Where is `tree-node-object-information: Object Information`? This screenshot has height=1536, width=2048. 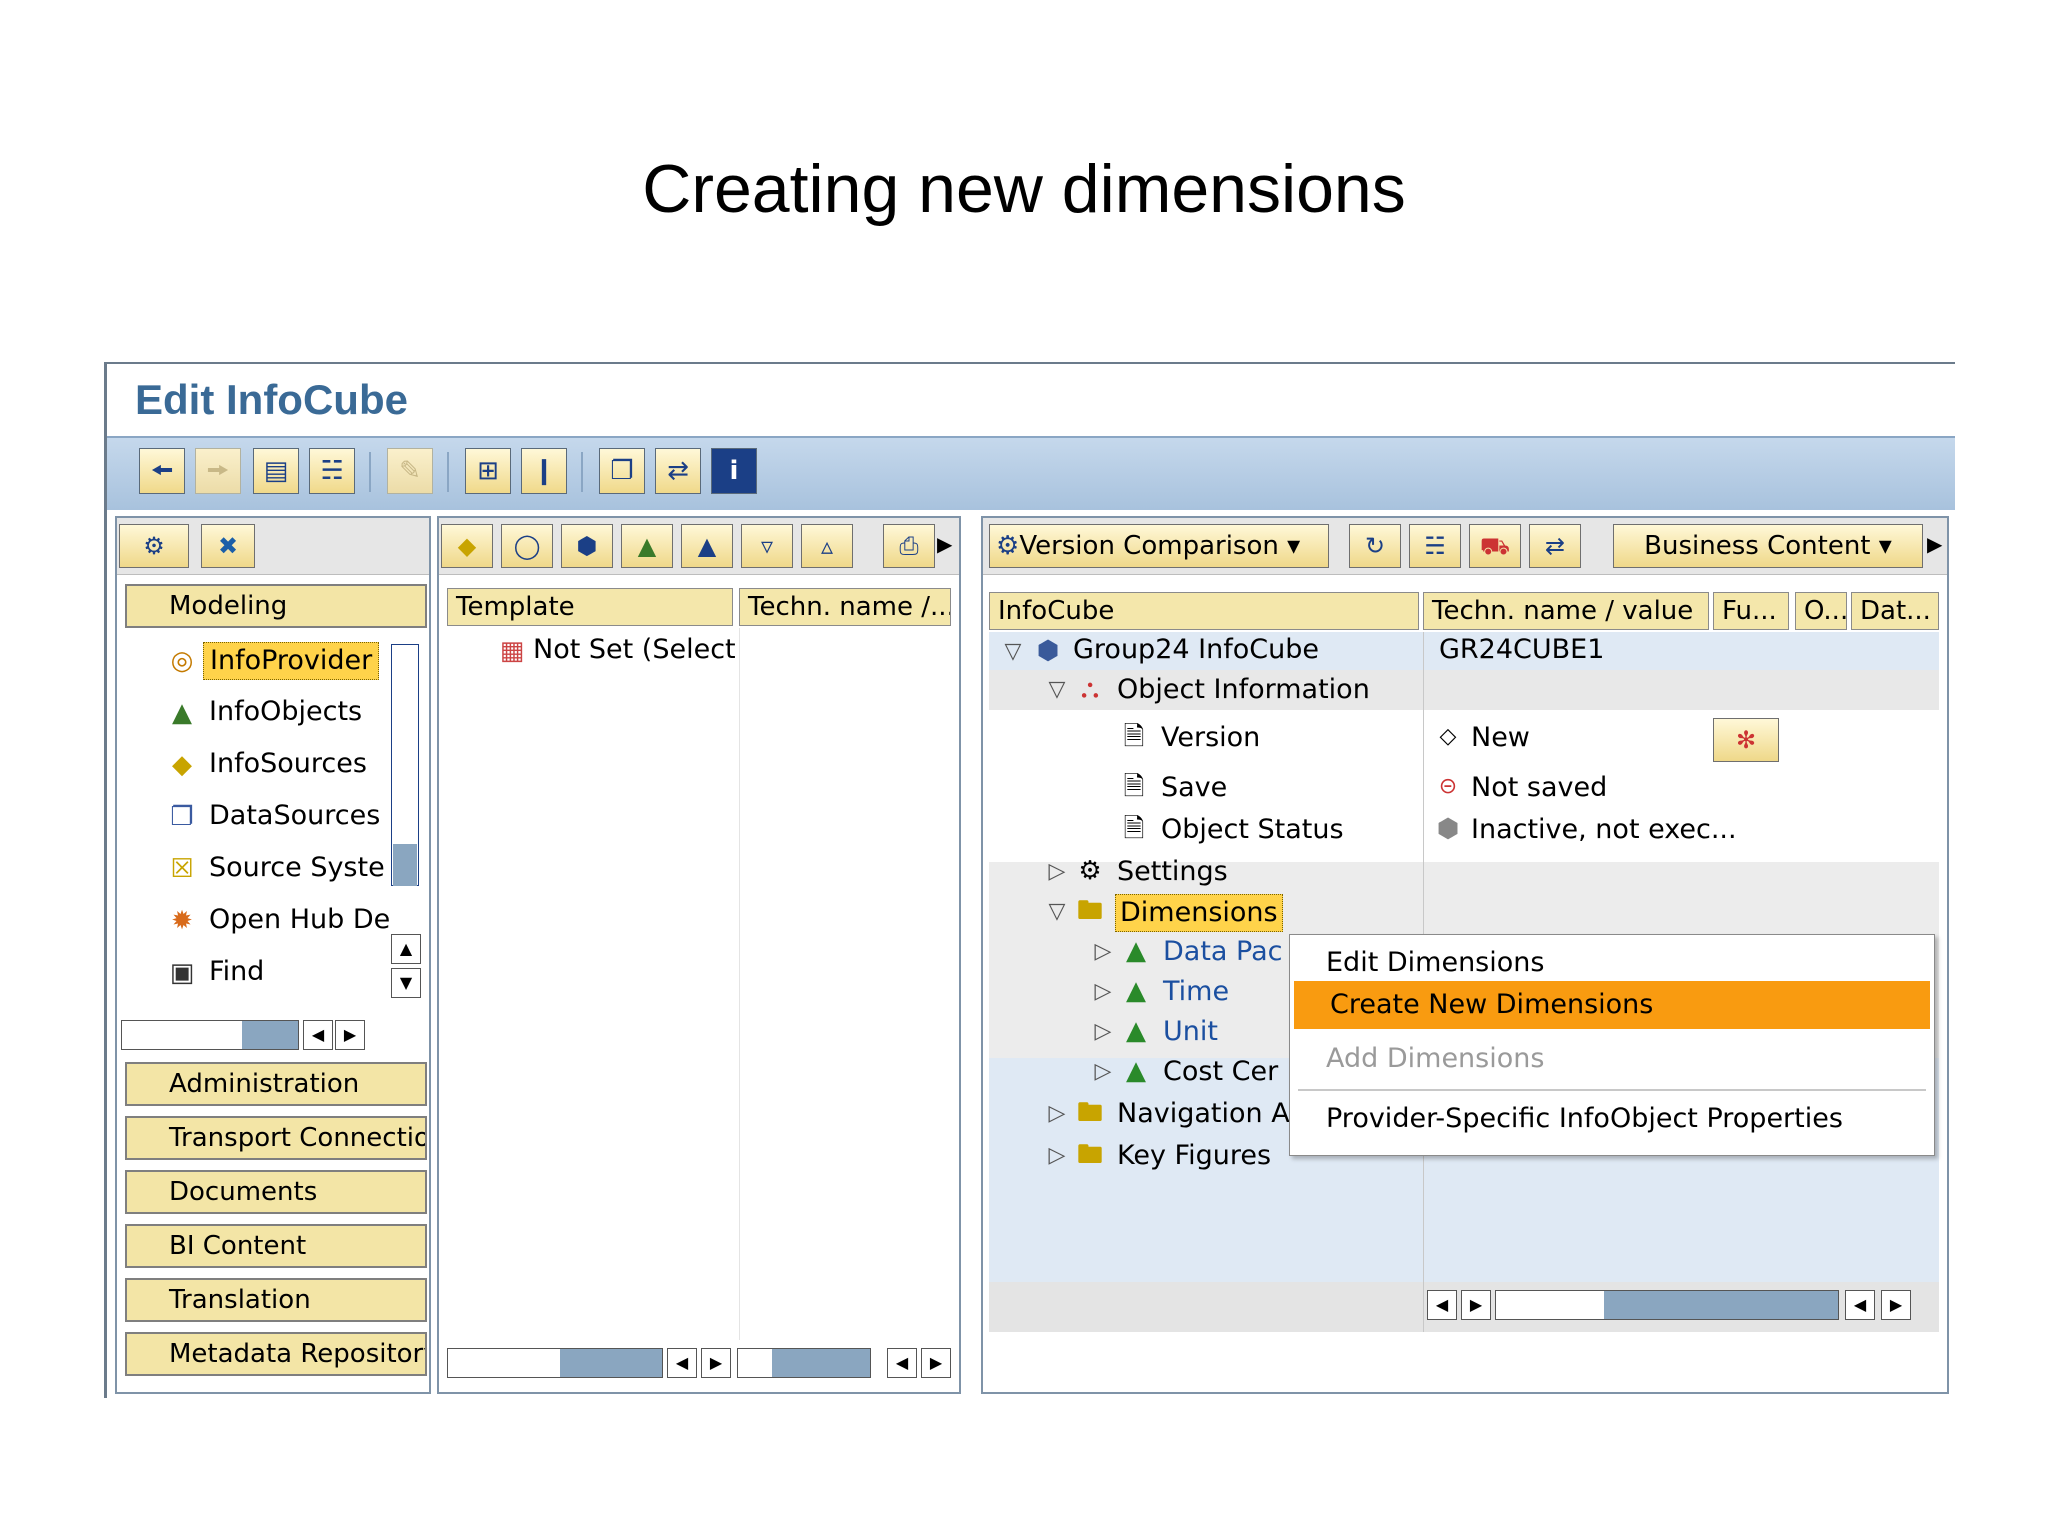 tree-node-object-information: Object Information is located at coordinates (1243, 690).